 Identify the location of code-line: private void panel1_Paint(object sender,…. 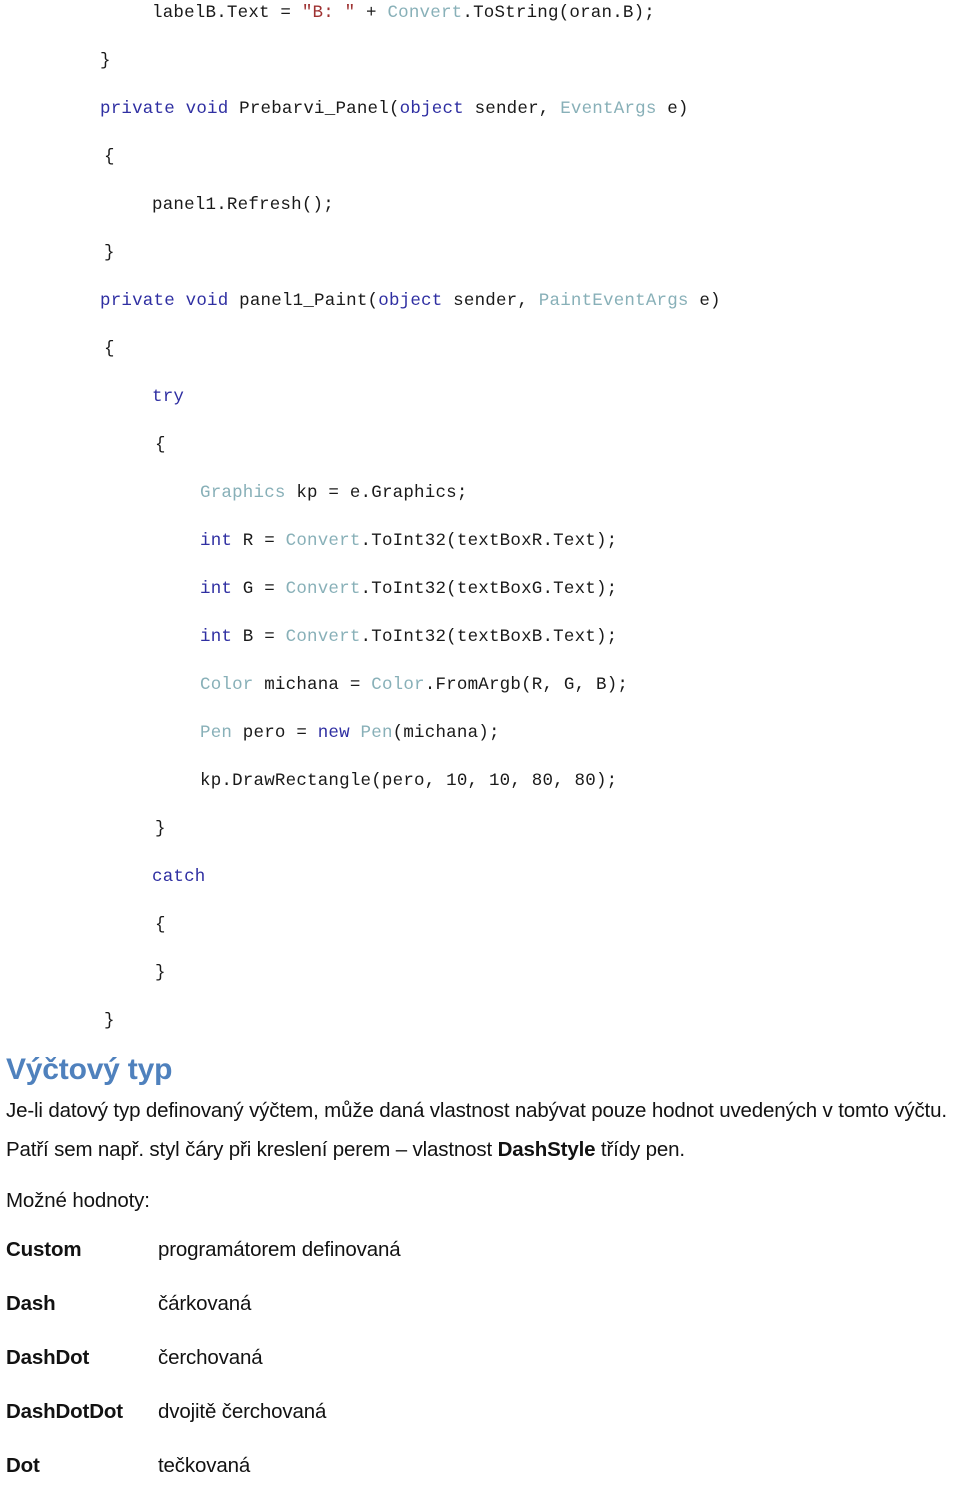
(480, 312).